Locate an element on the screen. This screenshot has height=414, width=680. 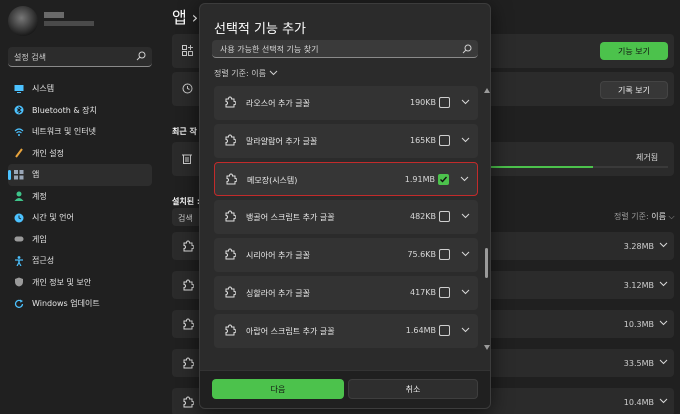
feature-row: 시리아어 추가 글꼴 75.6KB is located at coordinates (346, 255).